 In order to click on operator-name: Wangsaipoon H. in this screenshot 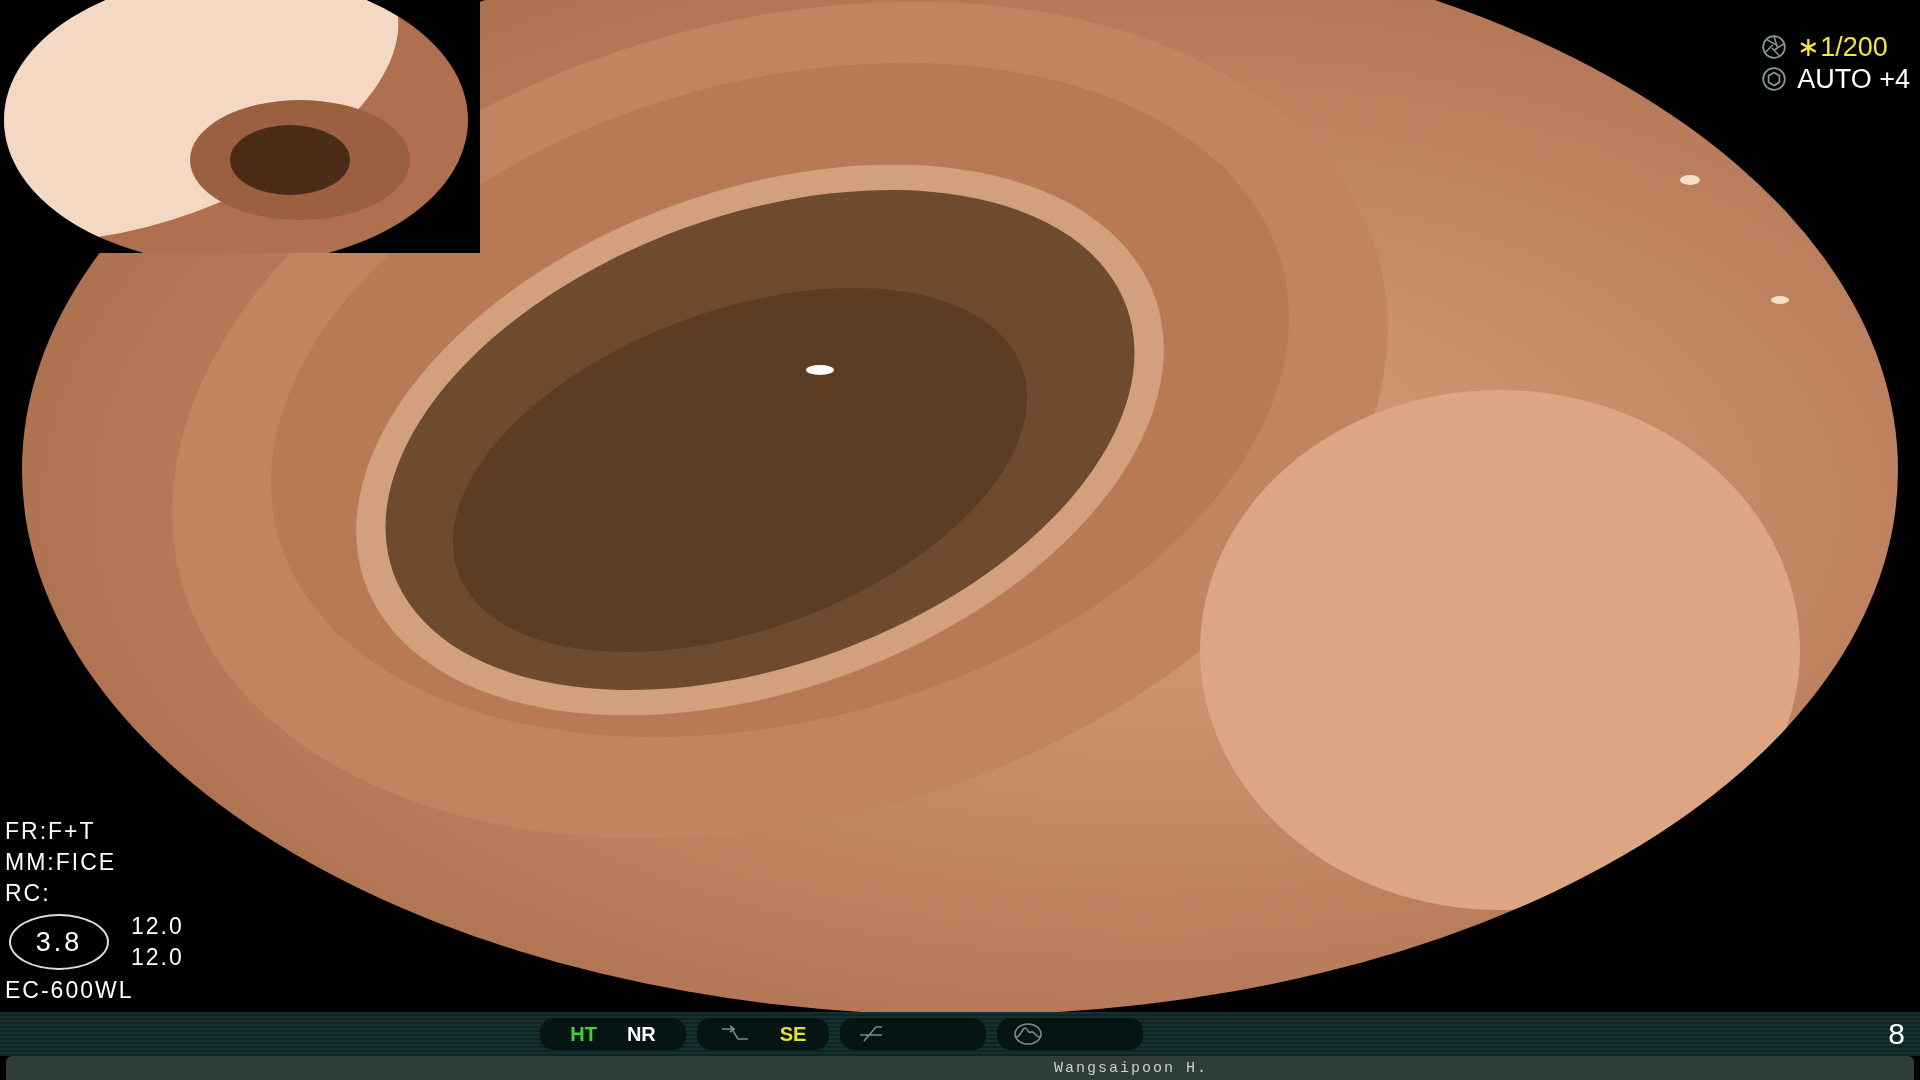, I will do `click(1131, 1068)`.